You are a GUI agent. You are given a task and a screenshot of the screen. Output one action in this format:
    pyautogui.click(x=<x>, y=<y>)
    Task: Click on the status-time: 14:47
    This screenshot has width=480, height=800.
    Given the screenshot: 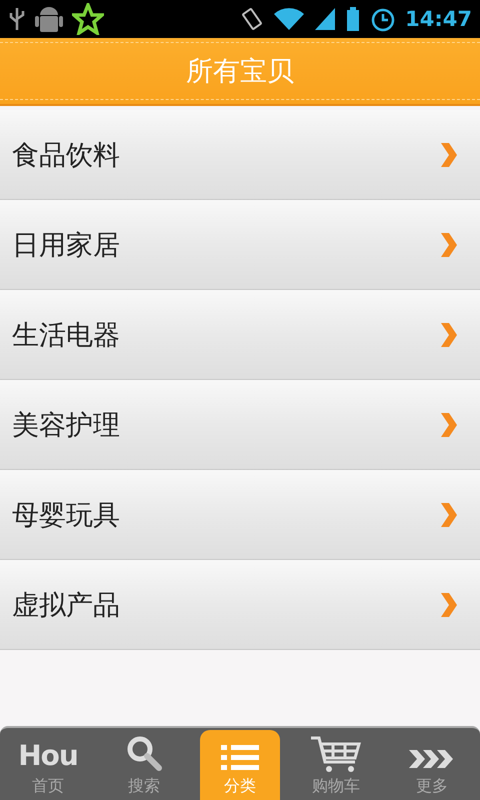 What is the action you would take?
    pyautogui.click(x=438, y=19)
    